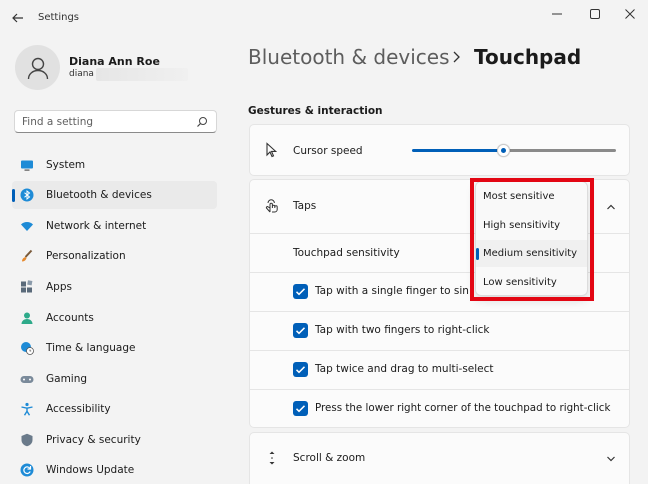 This screenshot has width=648, height=484. I want to click on scroll-arrows-icon, so click(272, 458).